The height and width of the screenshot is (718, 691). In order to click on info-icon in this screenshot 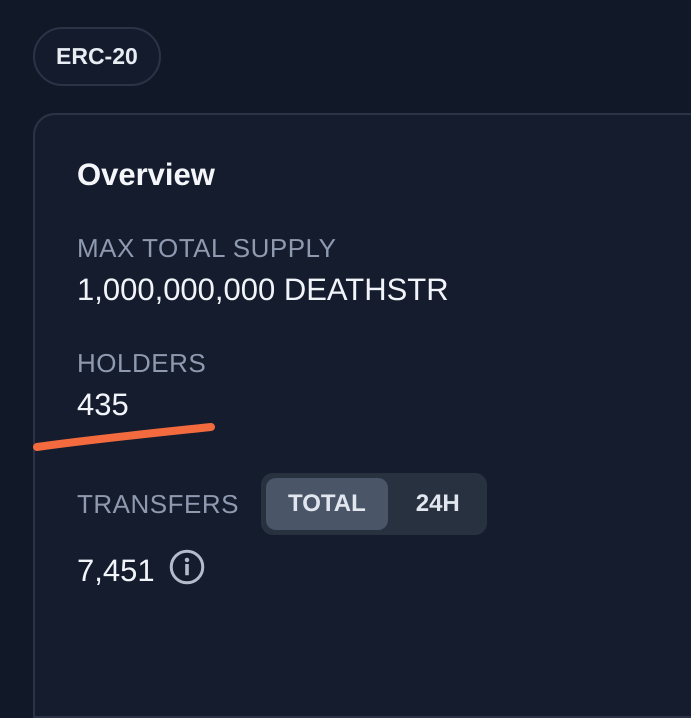, I will do `click(186, 567)`.